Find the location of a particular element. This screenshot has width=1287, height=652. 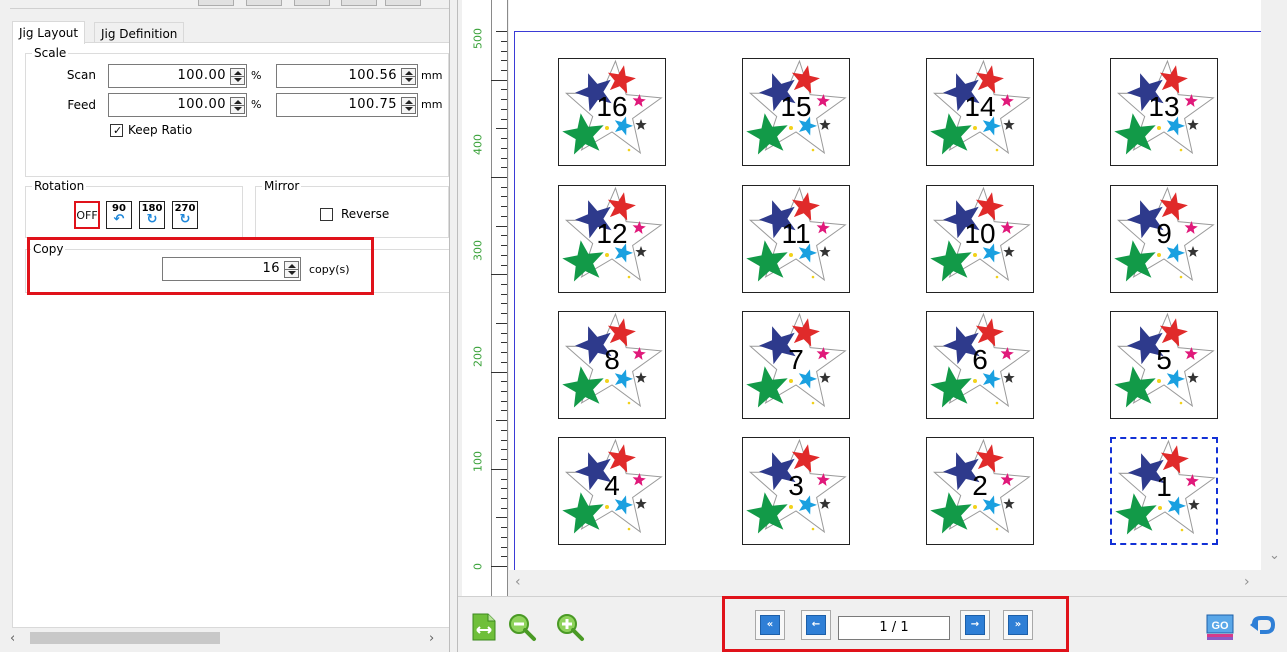

percent-unit: % is located at coordinates (256, 75).